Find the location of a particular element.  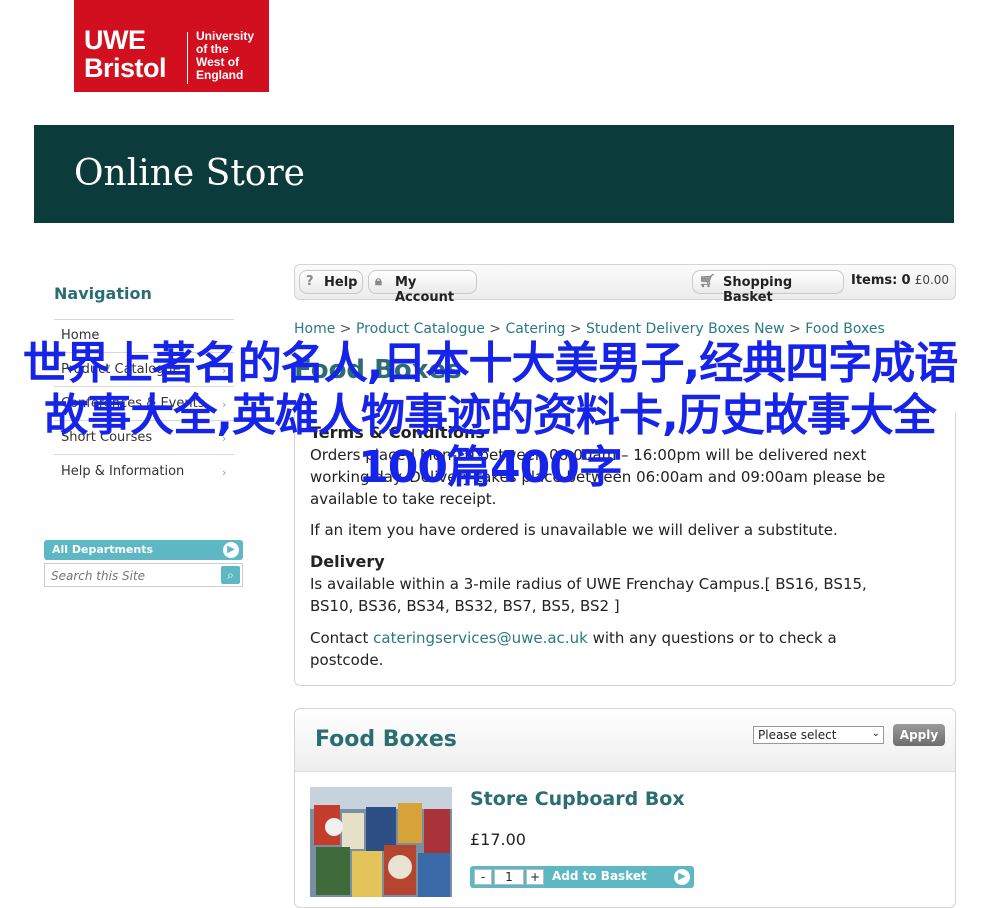

product-price: £17.00 is located at coordinates (498, 839).